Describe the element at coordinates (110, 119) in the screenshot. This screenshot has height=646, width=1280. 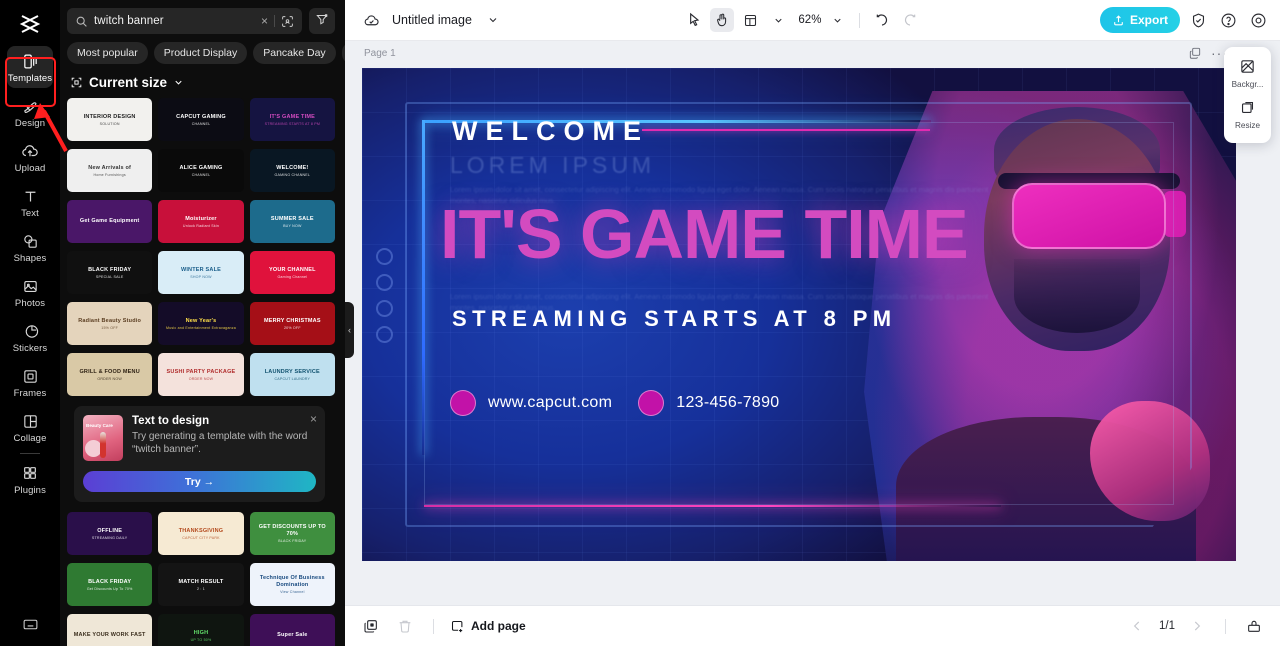
I see `template-card: INTERIOR DESIGN SOLUTION` at that location.